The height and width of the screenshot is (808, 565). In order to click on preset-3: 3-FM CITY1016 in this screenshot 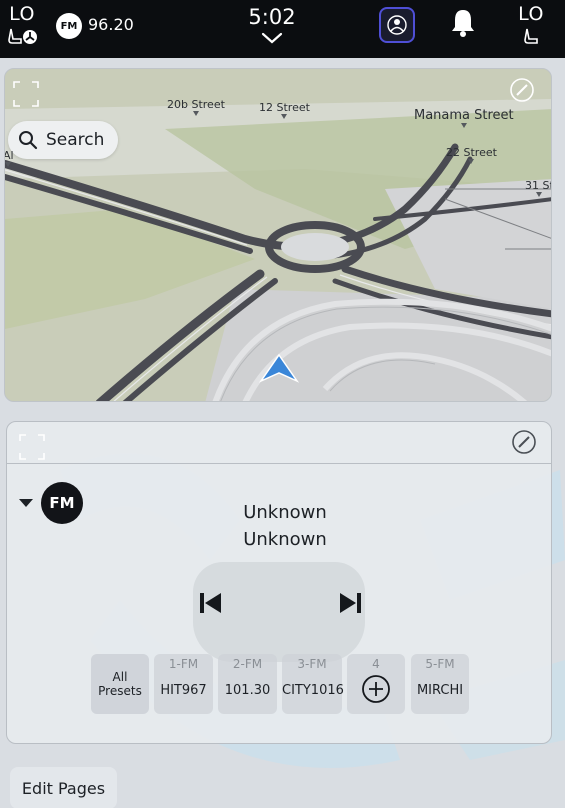, I will do `click(313, 684)`.